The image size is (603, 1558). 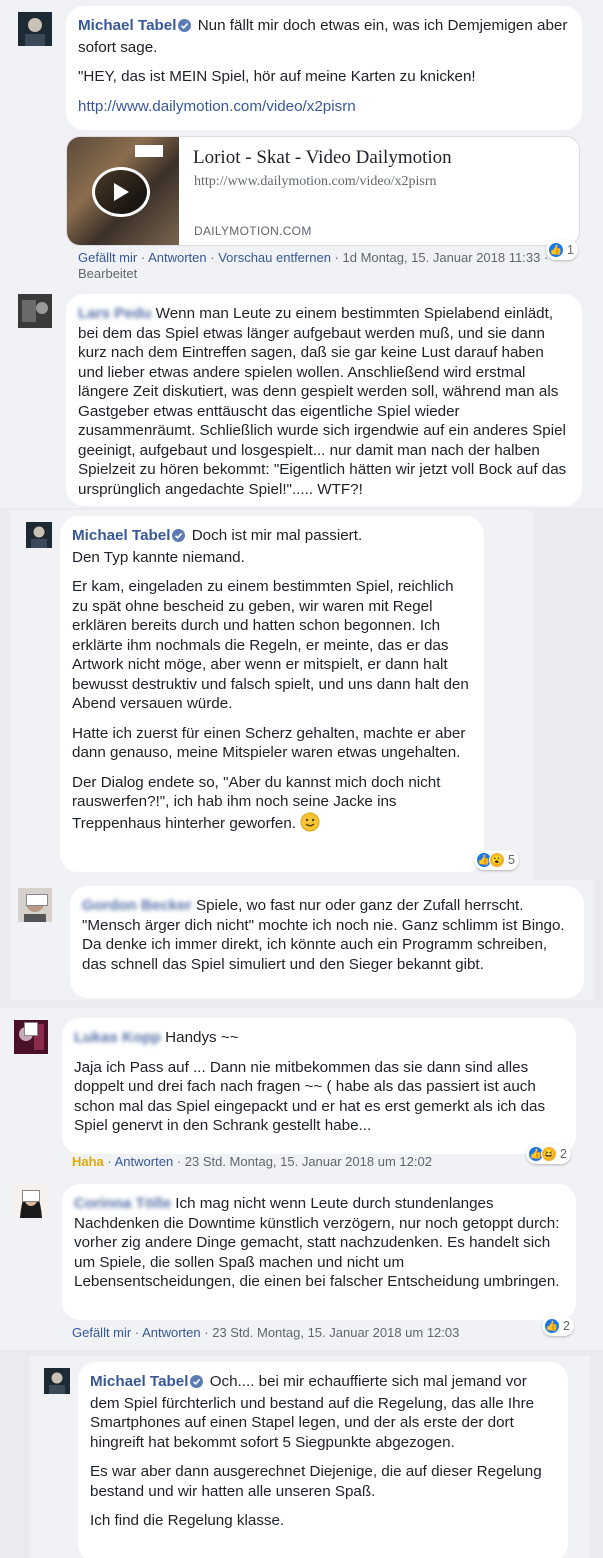 What do you see at coordinates (310, 822) in the screenshot?
I see `smiley-emoji-icon` at bounding box center [310, 822].